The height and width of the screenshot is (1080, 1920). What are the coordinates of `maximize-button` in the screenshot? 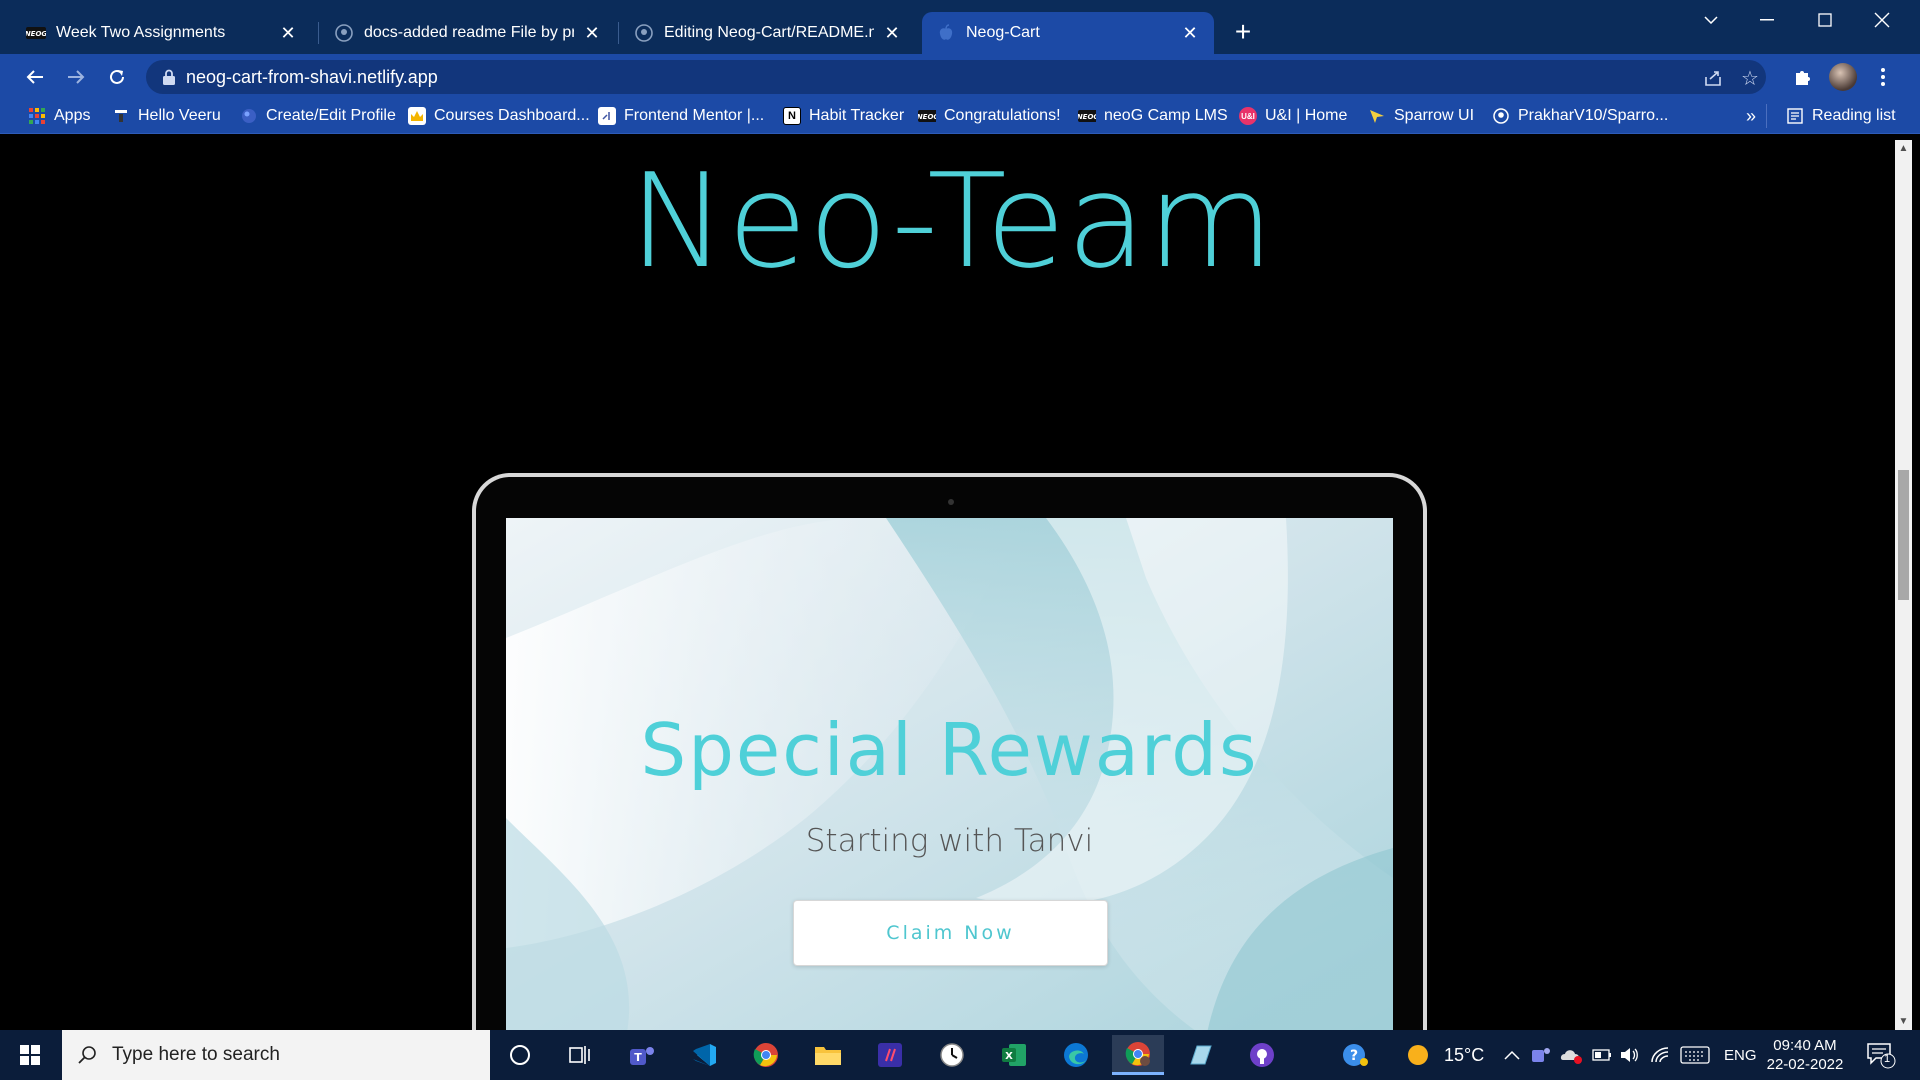 It's located at (1825, 20).